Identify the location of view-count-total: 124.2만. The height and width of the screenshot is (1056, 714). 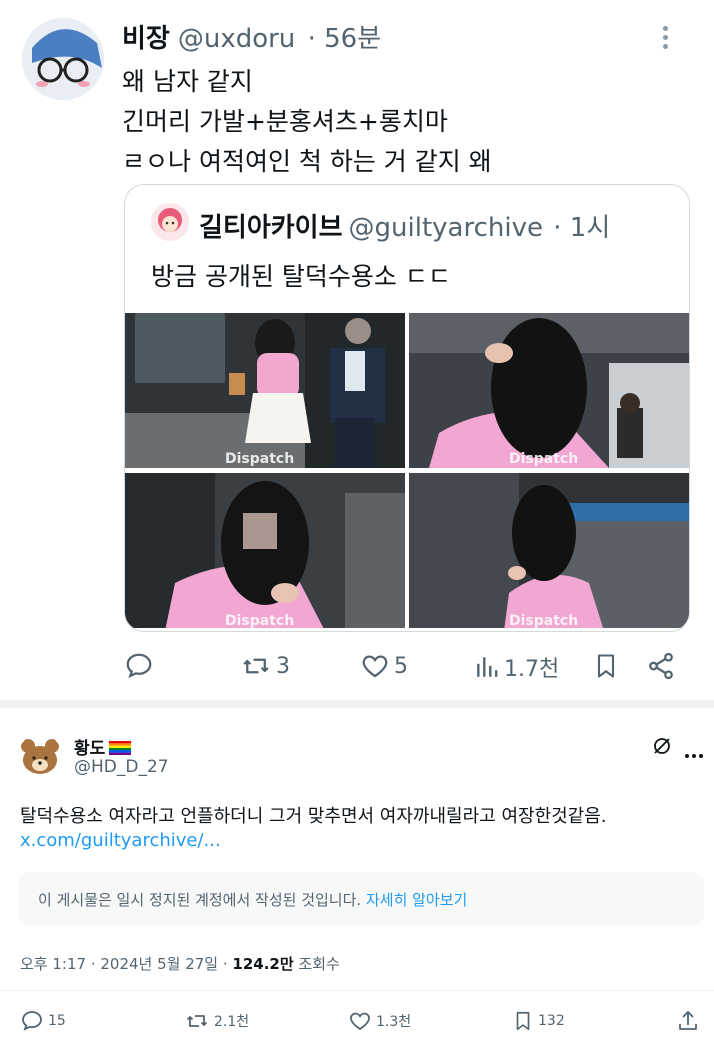
(263, 964).